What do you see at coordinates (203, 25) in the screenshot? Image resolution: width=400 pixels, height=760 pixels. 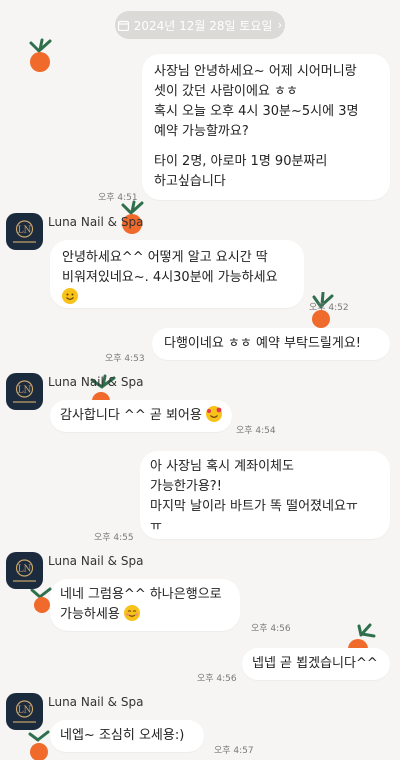 I see `date-divider-label: 2024년 12월 28일 토요일` at bounding box center [203, 25].